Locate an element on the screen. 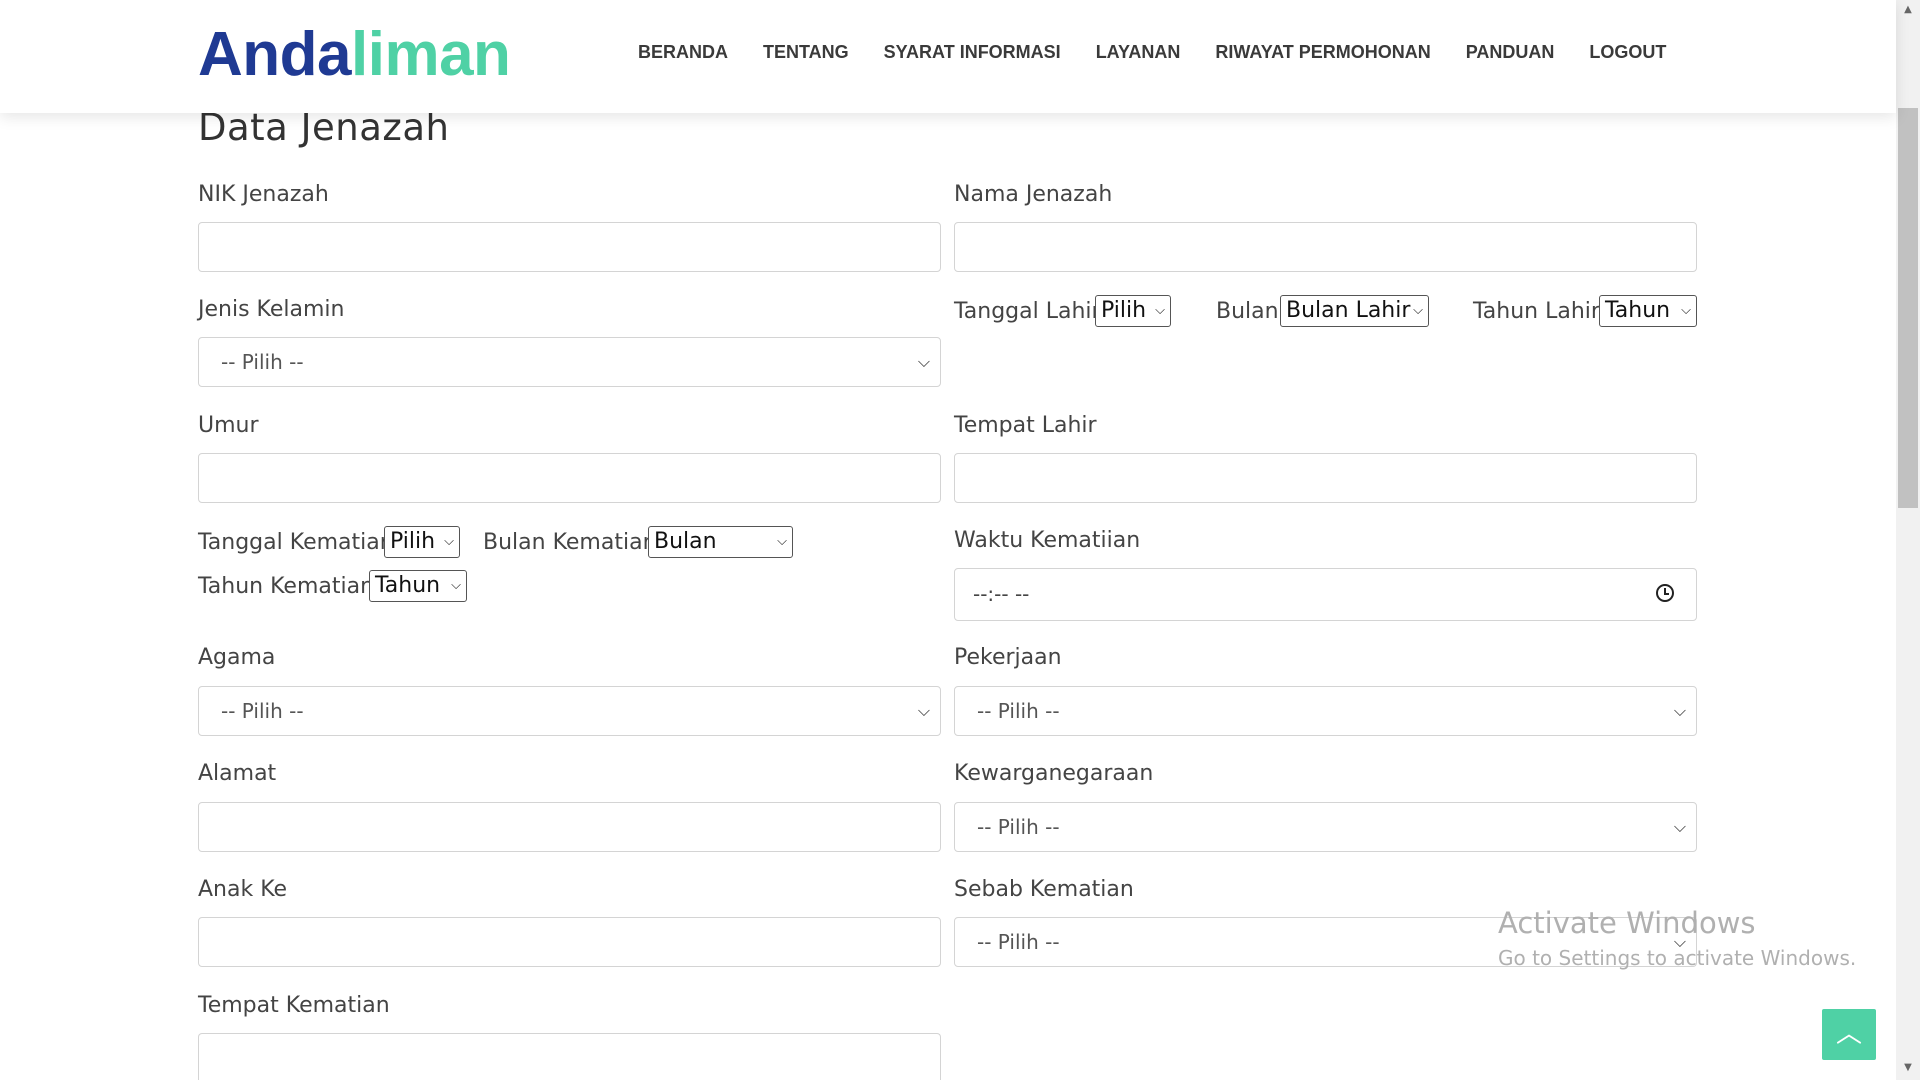 This screenshot has width=1920, height=1080. pekerjaan-selected: -- Pilih -- is located at coordinates (1018, 711).